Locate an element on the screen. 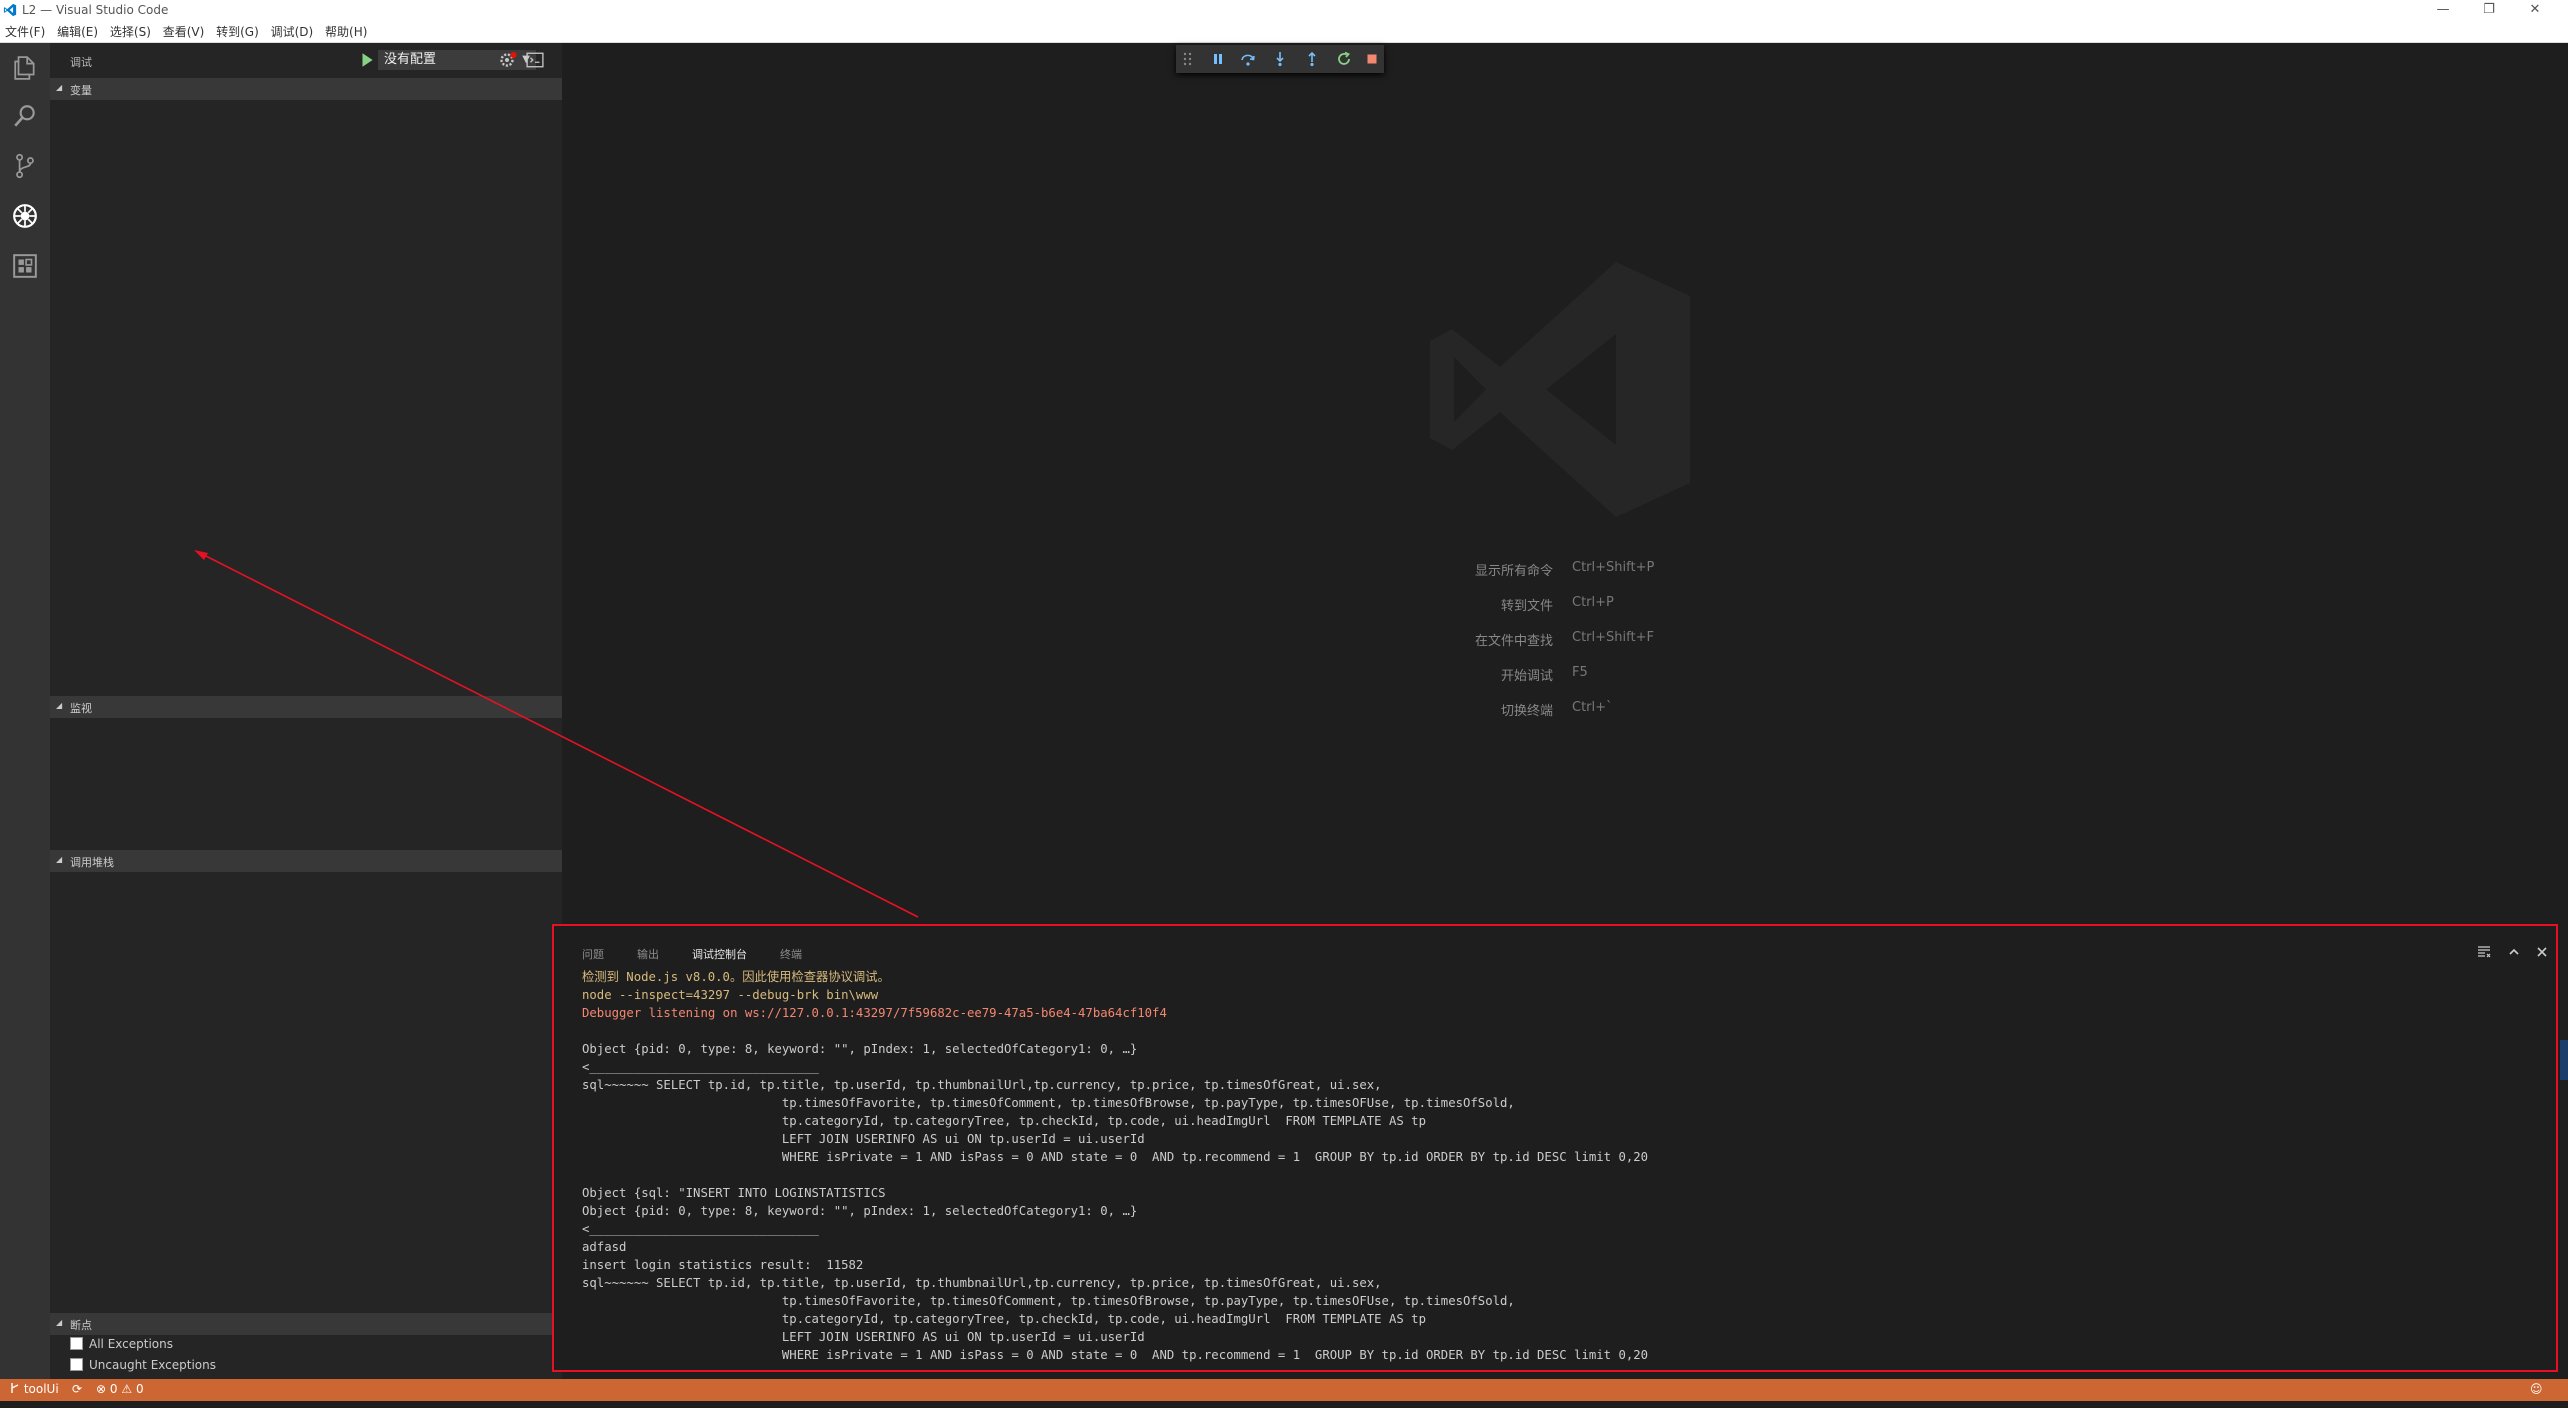 The width and height of the screenshot is (2568, 1408). tab-output: 输出 is located at coordinates (648, 954).